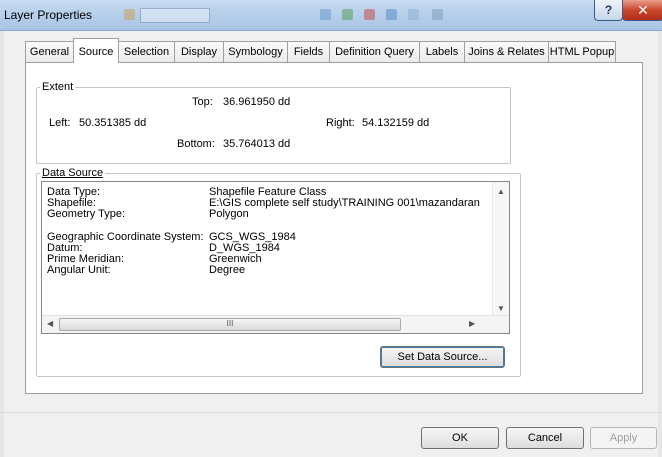  I want to click on extent-bottom-label: Bottom:, so click(196, 144).